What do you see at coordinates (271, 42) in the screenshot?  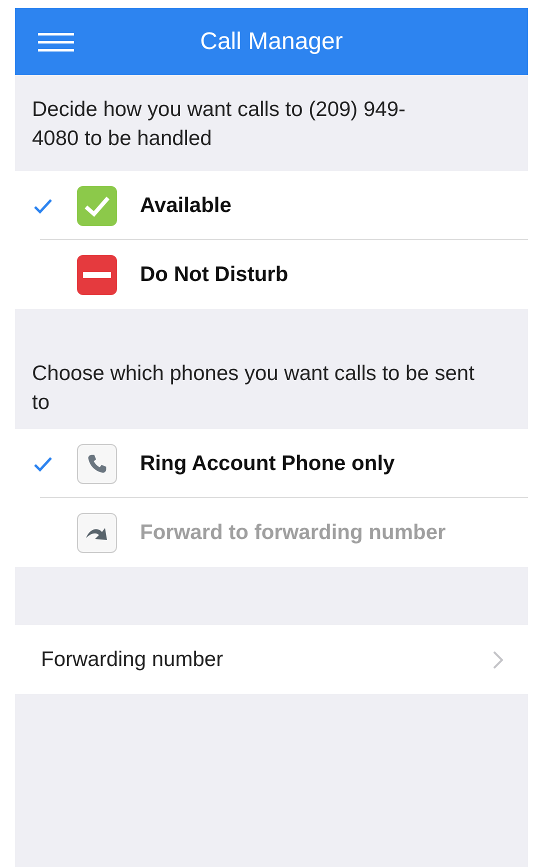 I see `screen-title: Call Manager` at bounding box center [271, 42].